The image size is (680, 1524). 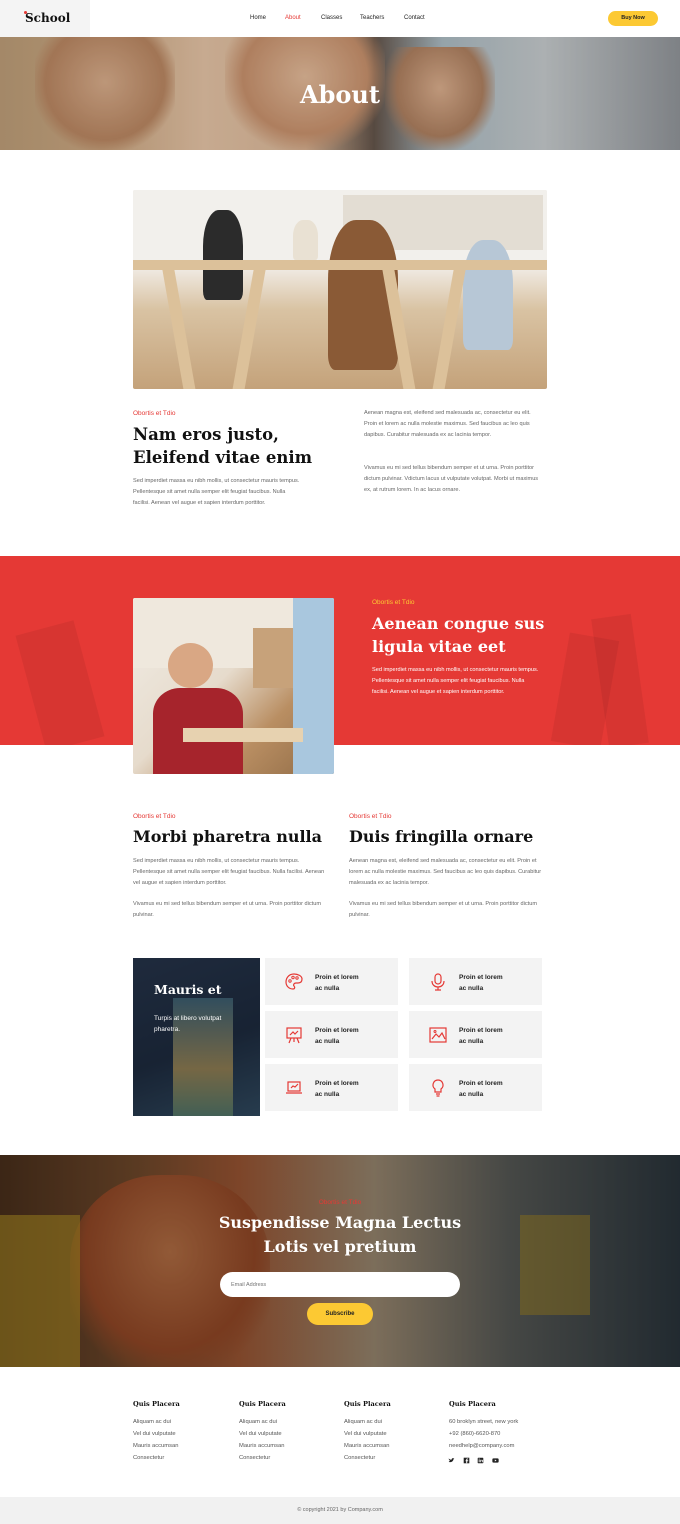 What do you see at coordinates (480, 1460) in the screenshot?
I see `linkedin-icon` at bounding box center [480, 1460].